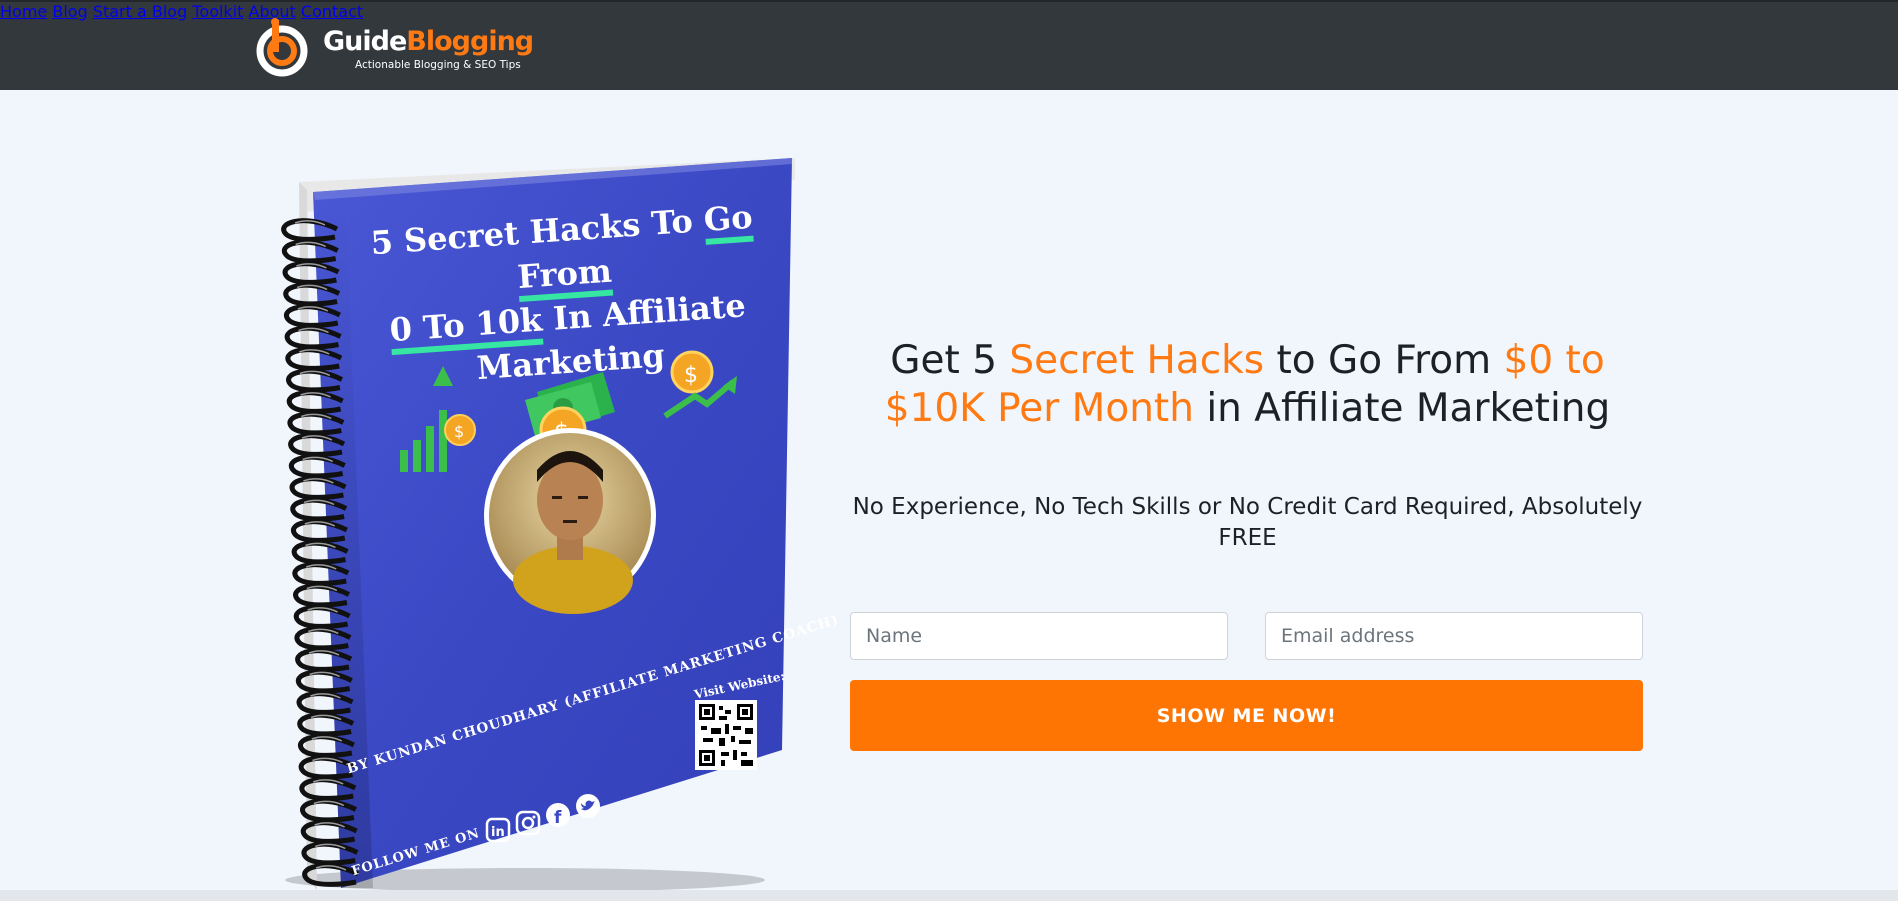 This screenshot has width=1898, height=901. What do you see at coordinates (438, 65) in the screenshot?
I see `logo-tagline: Actionable Blogging & SEO Tips` at bounding box center [438, 65].